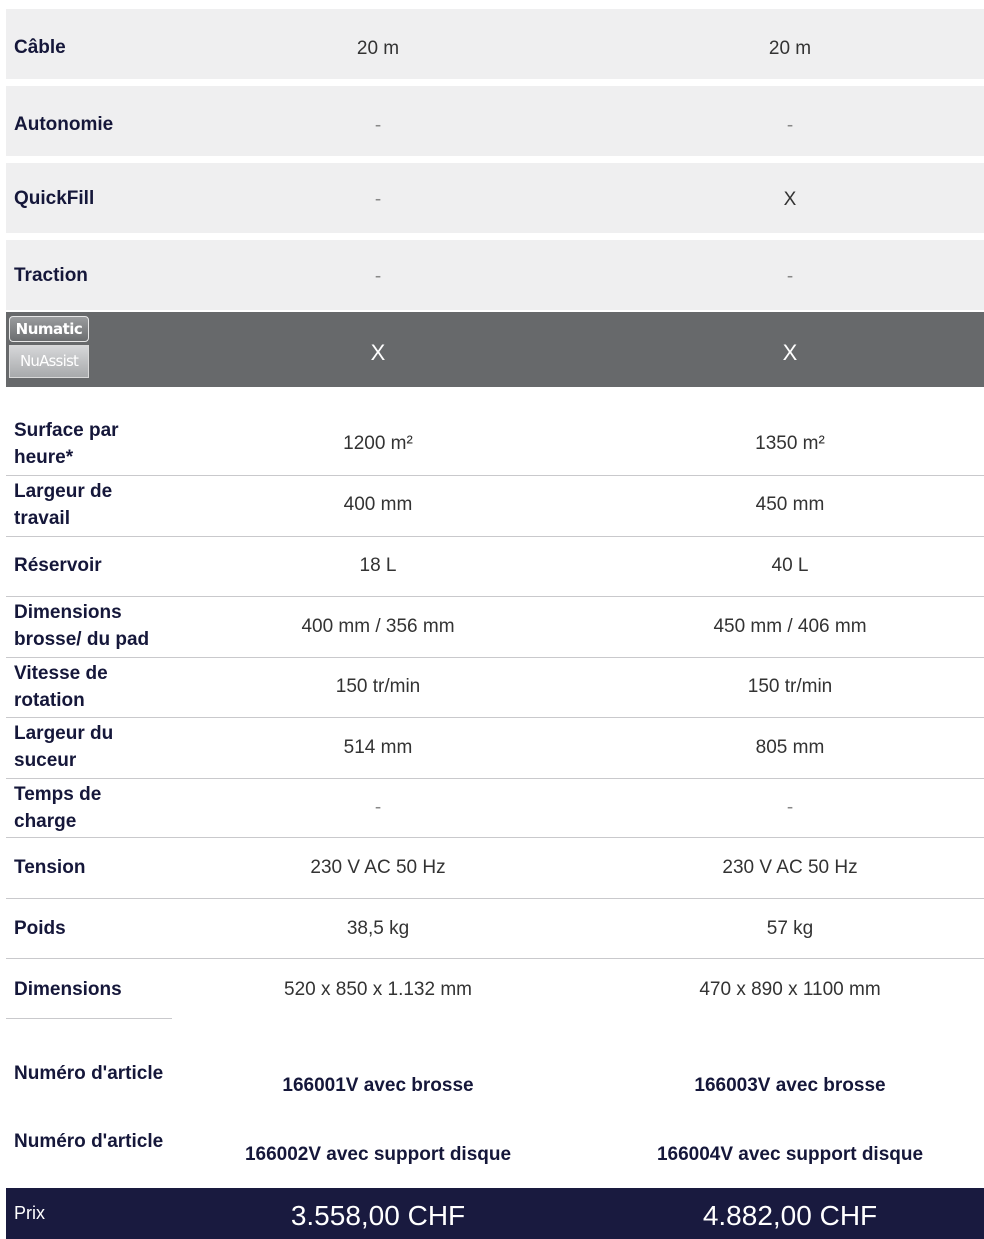 The image size is (984, 1239). I want to click on spec-label: Largeur de travail, so click(63, 505).